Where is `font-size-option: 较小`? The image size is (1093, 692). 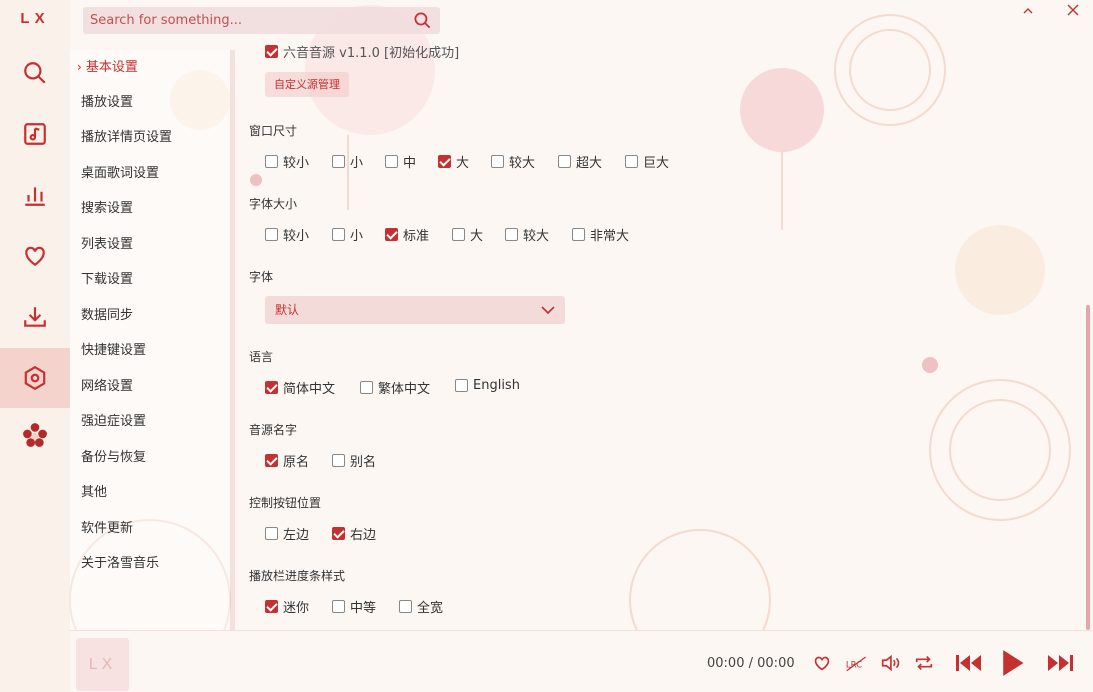
font-size-option: 较小 is located at coordinates (287, 234).